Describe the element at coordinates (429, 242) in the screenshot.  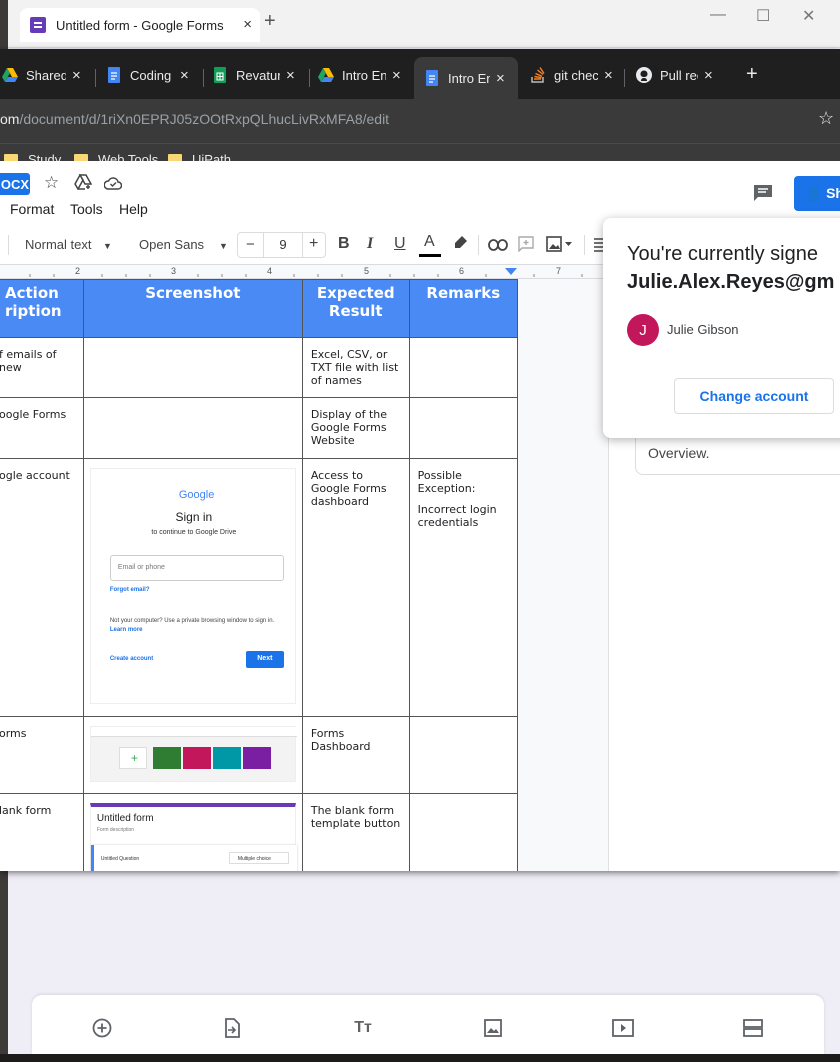
I see `text-color-icon: A` at that location.